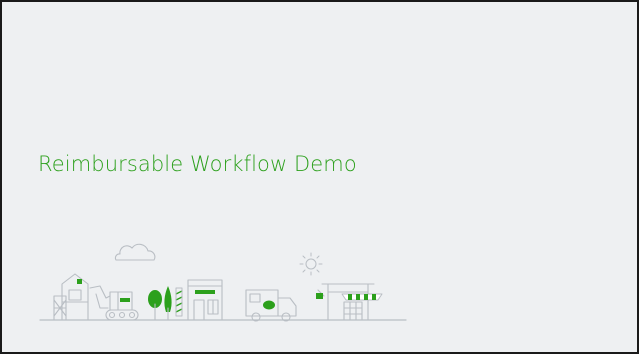 The height and width of the screenshot is (354, 639). Describe the element at coordinates (362, 297) in the screenshot. I see `awning-icon` at that location.